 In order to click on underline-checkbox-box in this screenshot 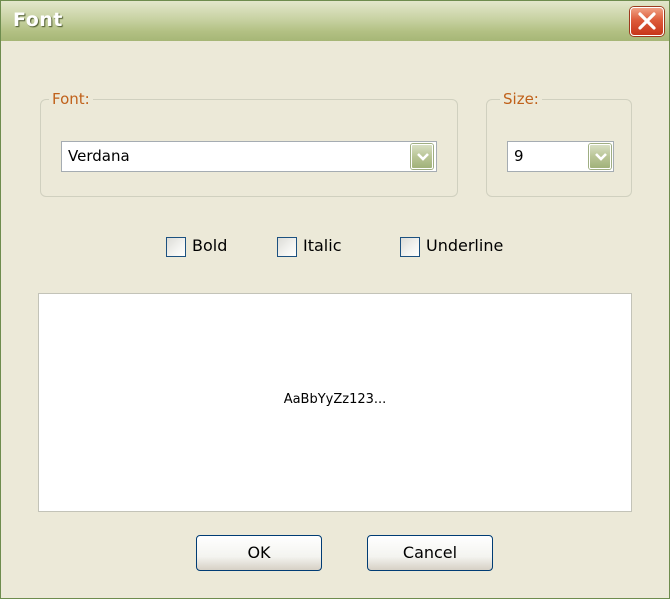, I will do `click(410, 247)`.